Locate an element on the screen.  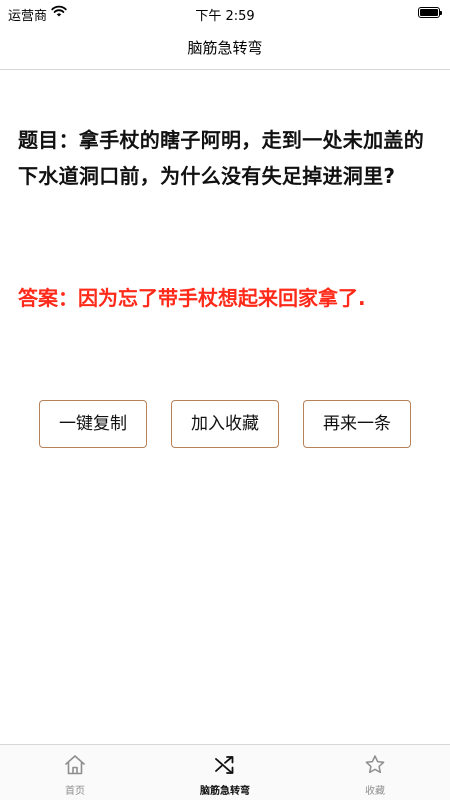
action-buttons: 一键复制 加入收藏 再来一条 is located at coordinates (225, 424).